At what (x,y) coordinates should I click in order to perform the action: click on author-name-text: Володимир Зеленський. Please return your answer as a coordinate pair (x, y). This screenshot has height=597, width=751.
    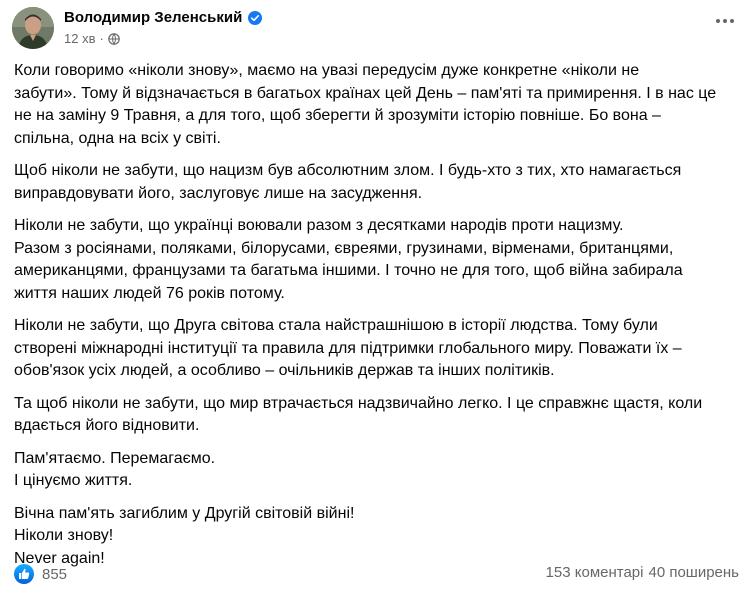
    Looking at the image, I should click on (153, 17).